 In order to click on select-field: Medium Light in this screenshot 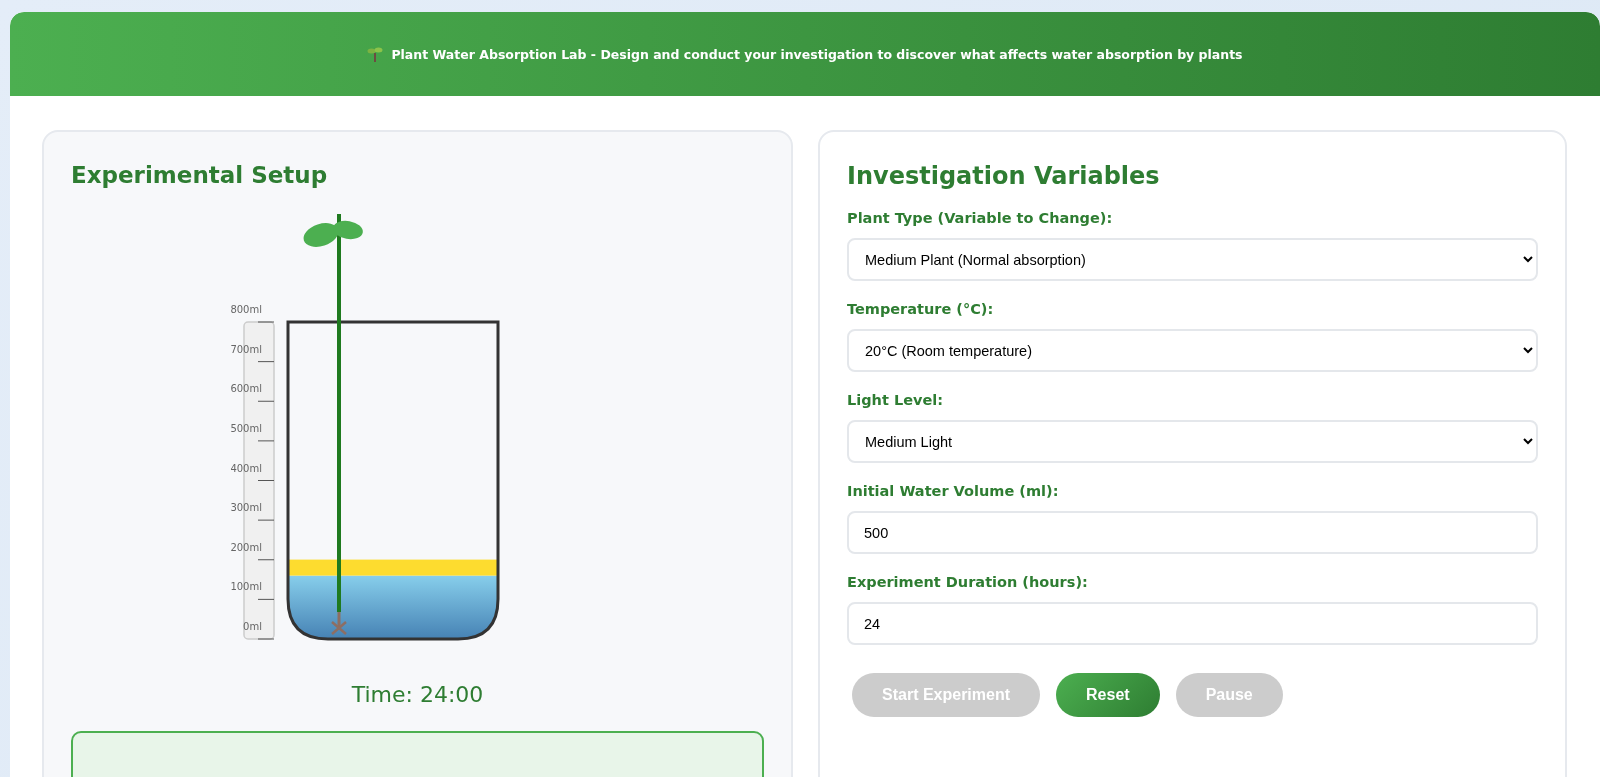, I will do `click(1192, 441)`.